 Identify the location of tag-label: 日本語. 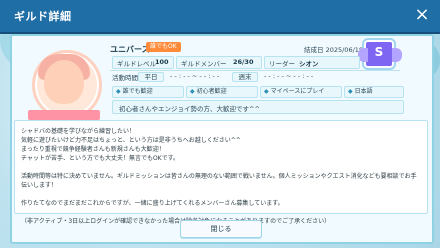
(363, 91).